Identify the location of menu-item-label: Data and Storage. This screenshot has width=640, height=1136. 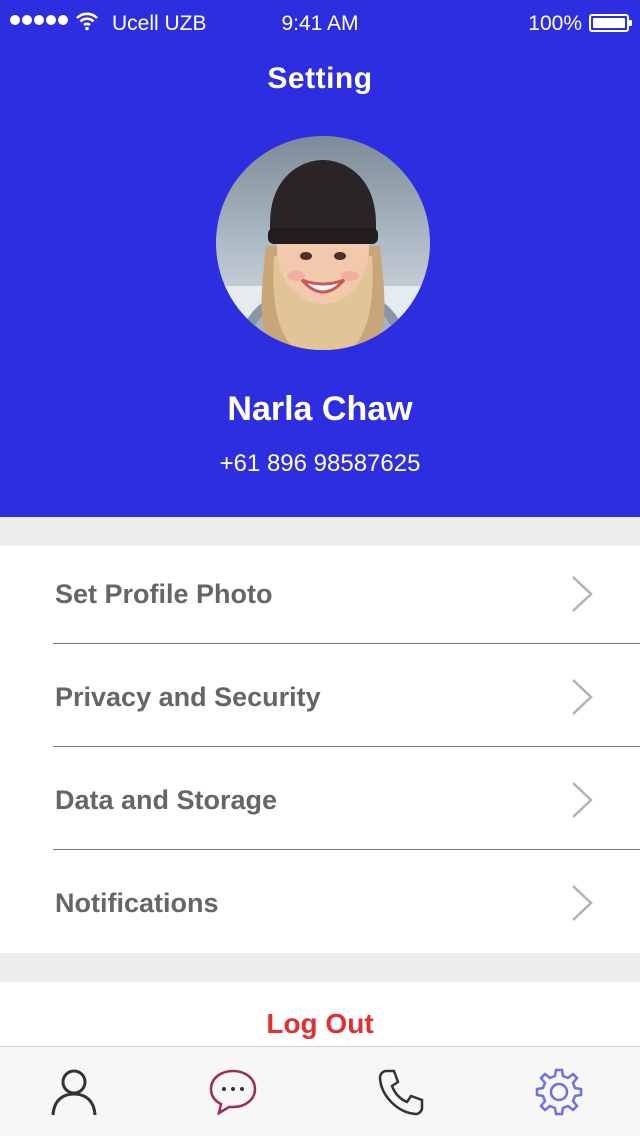
(166, 800).